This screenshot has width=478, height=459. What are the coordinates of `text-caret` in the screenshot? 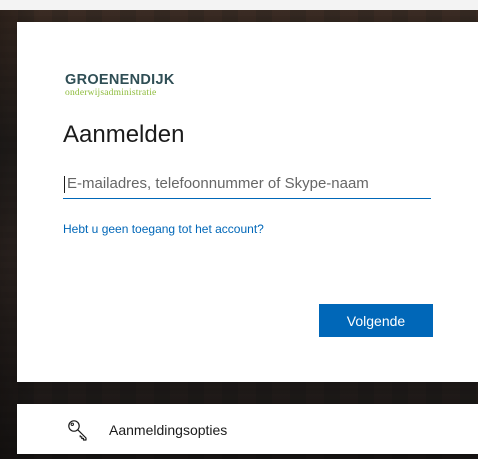 It's located at (64, 184).